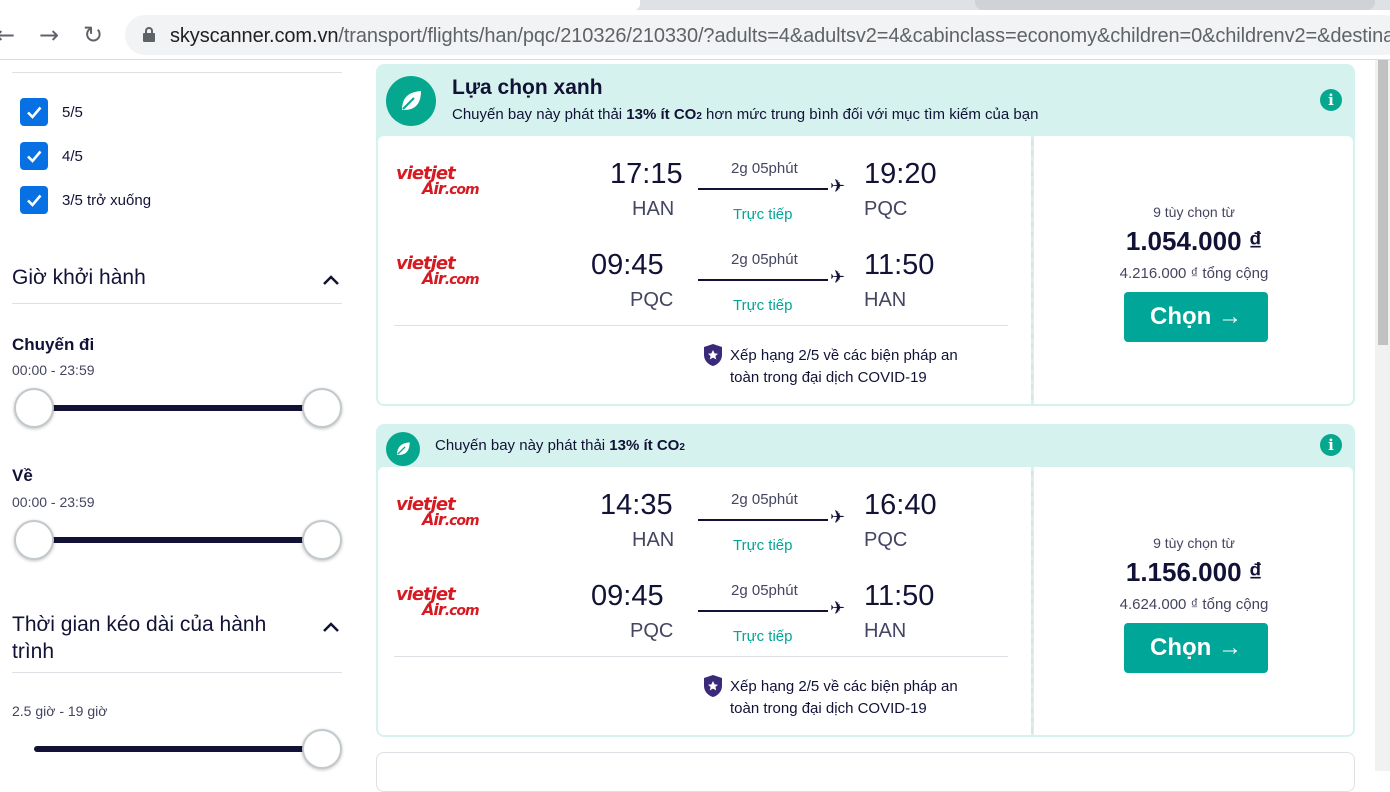  Describe the element at coordinates (178, 408) in the screenshot. I see `outbound-time-slider` at that location.